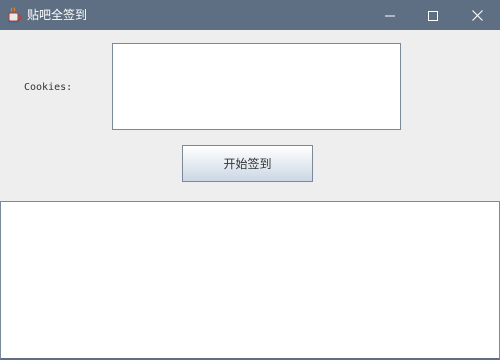  What do you see at coordinates (57, 15) in the screenshot?
I see `window-title: 贴吧全签到` at bounding box center [57, 15].